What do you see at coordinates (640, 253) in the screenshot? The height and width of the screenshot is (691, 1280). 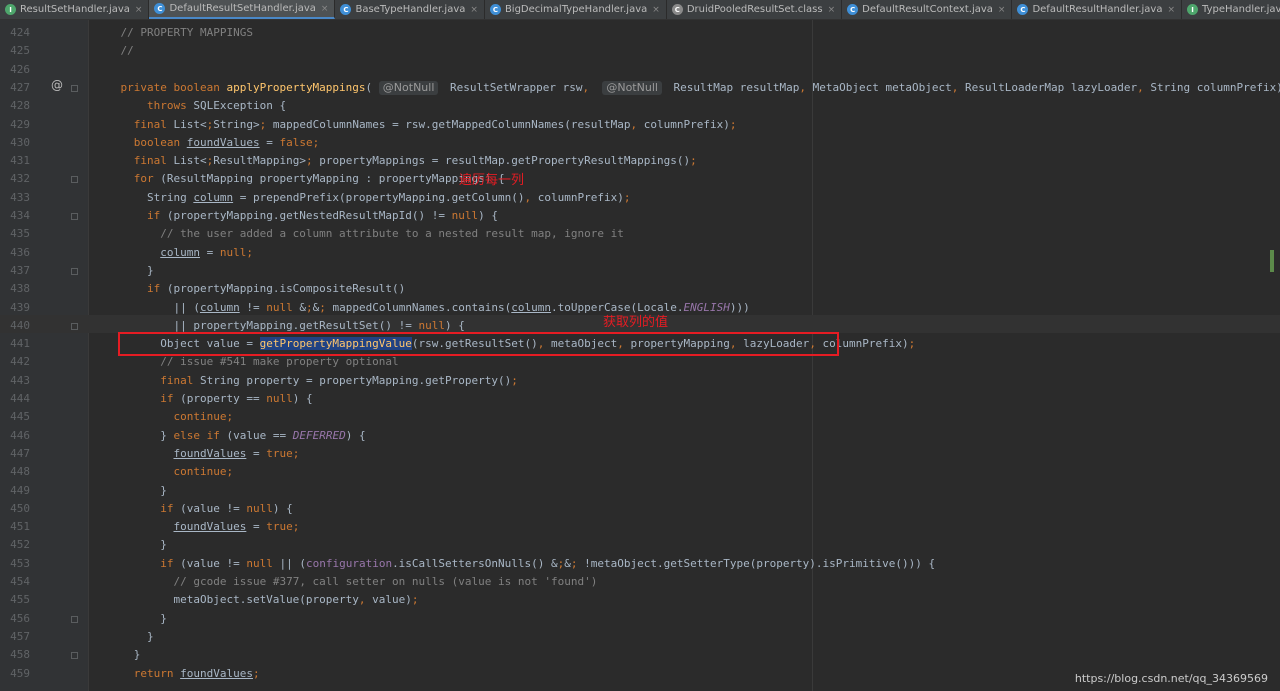 I see `code-line: 436 column = null;` at bounding box center [640, 253].